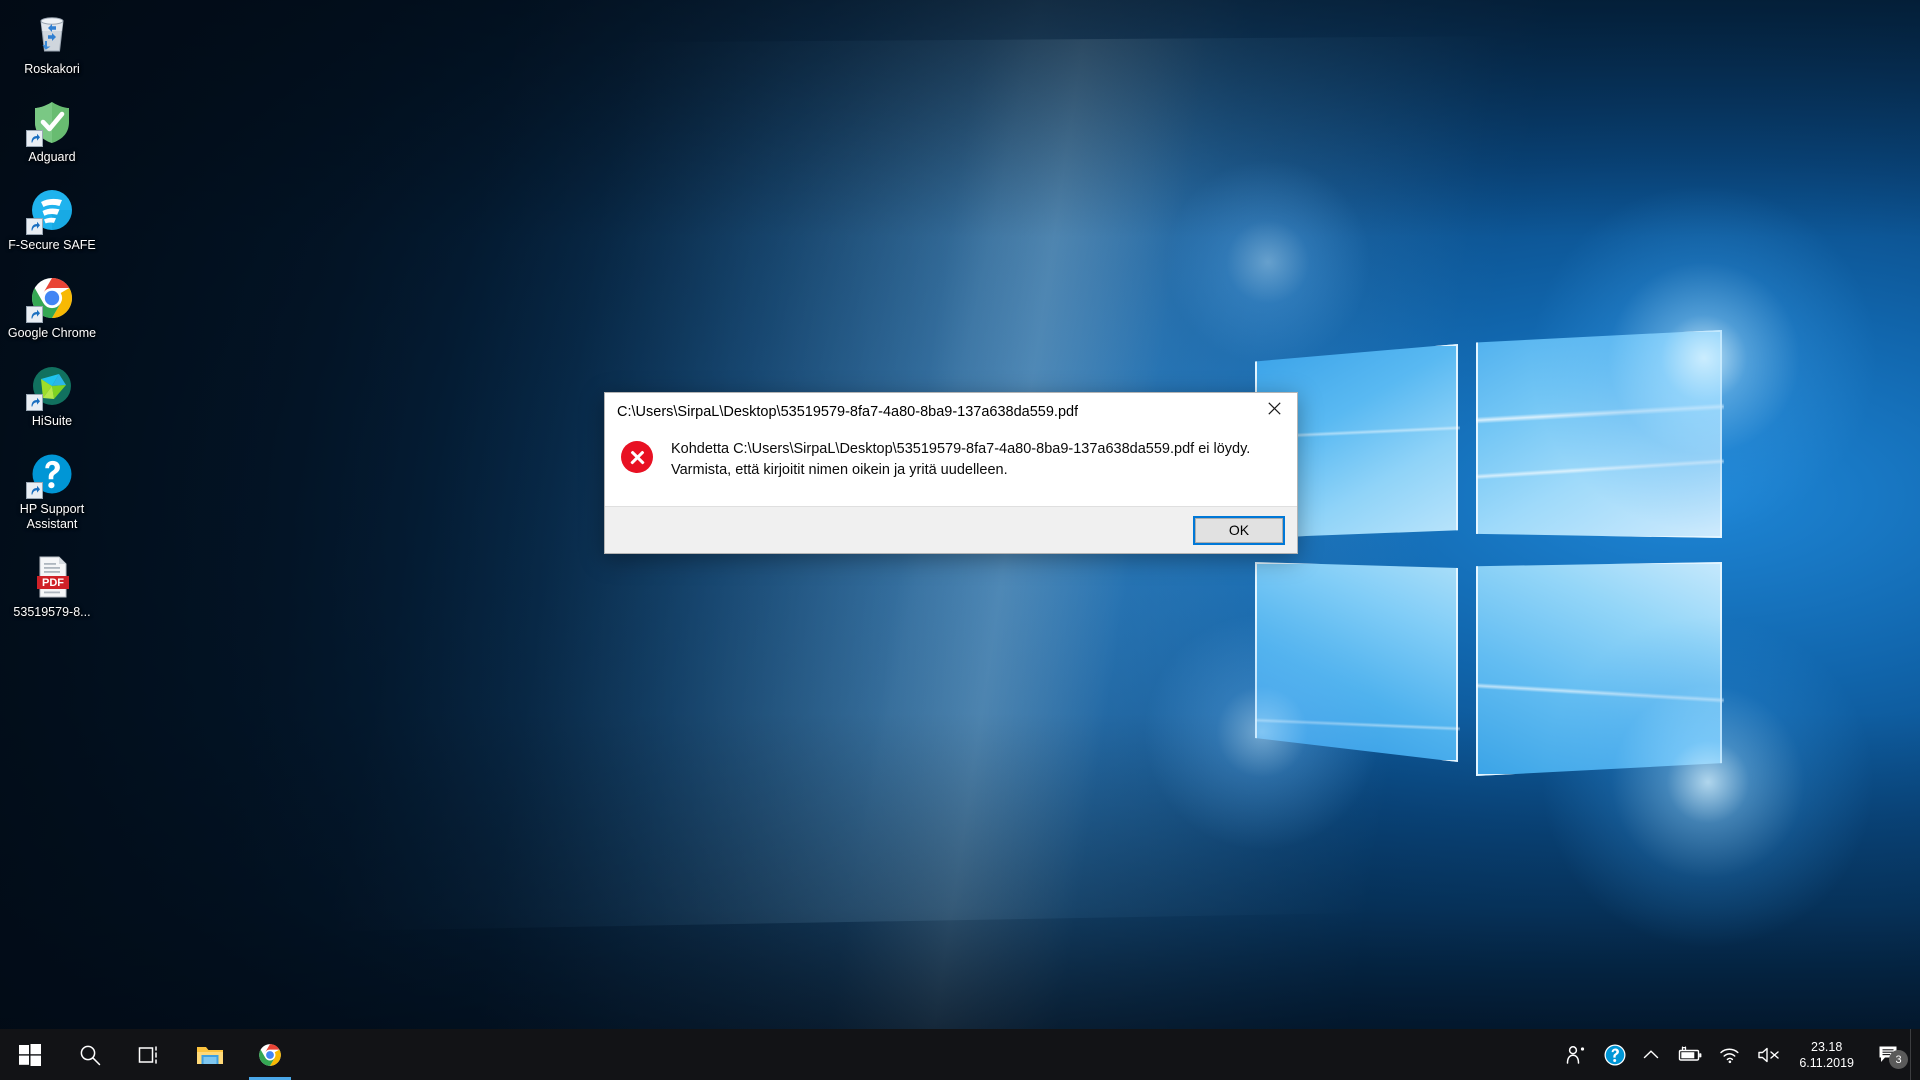 This screenshot has width=1920, height=1080. I want to click on chevron-up-icon, so click(1651, 1053).